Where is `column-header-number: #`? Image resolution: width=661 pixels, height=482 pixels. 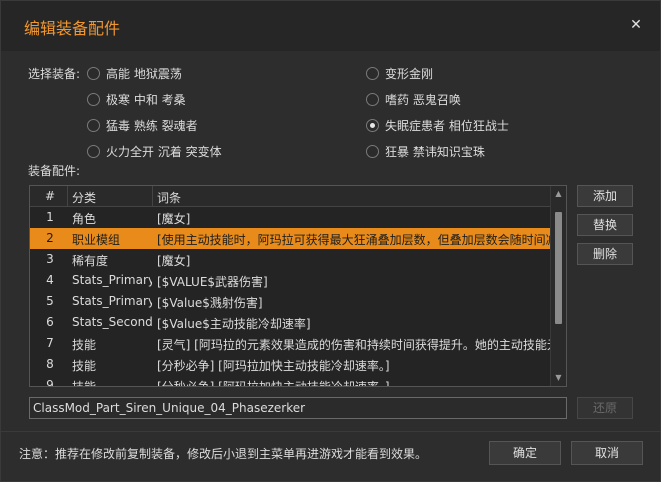
column-header-number: # is located at coordinates (50, 196).